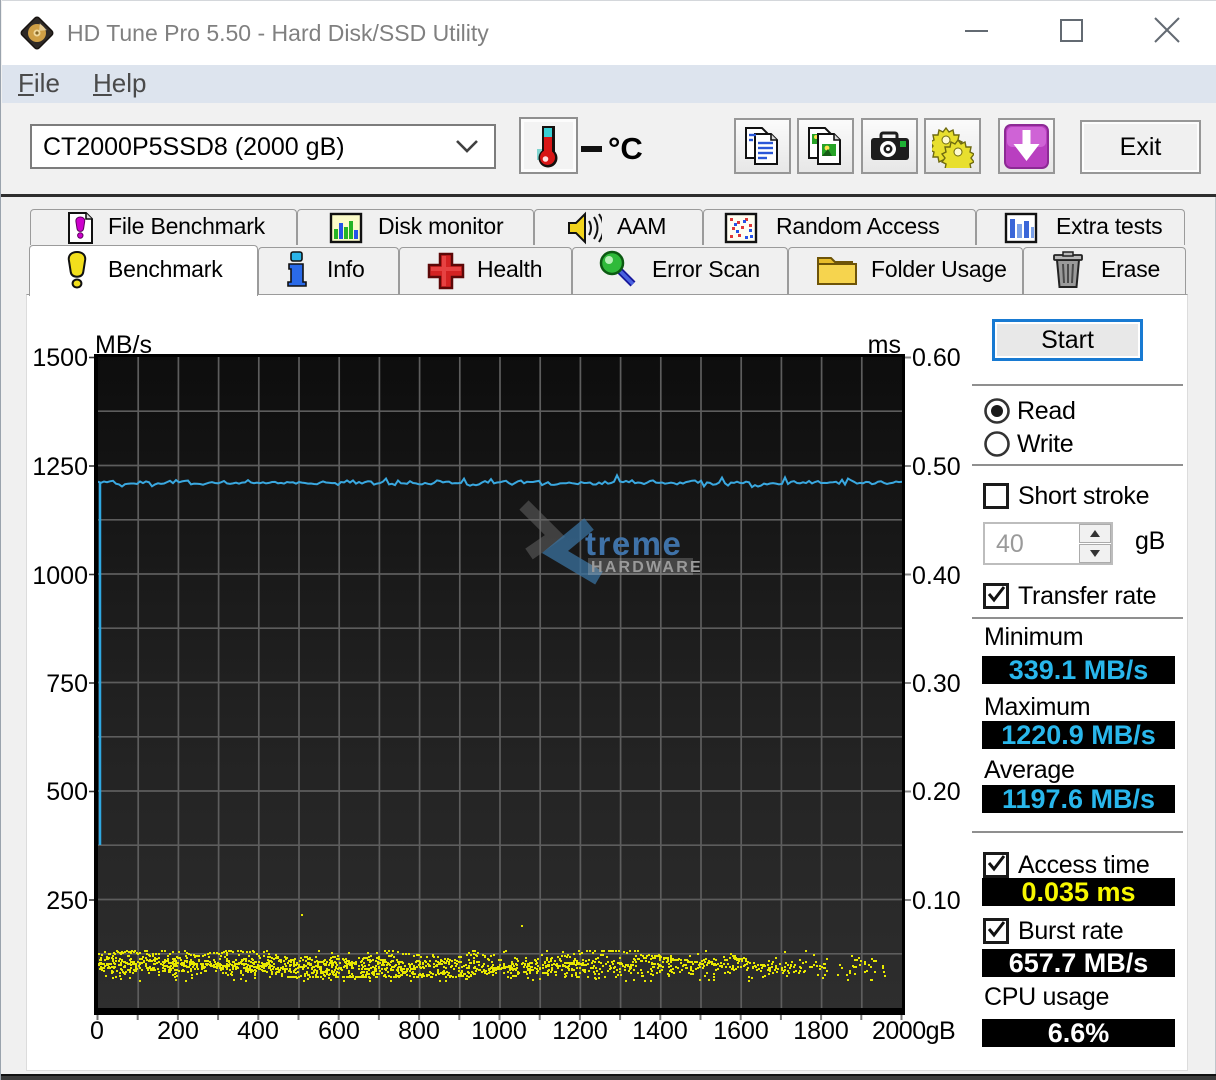 The height and width of the screenshot is (1080, 1216). I want to click on svg-text: HARDWARE, so click(647, 567).